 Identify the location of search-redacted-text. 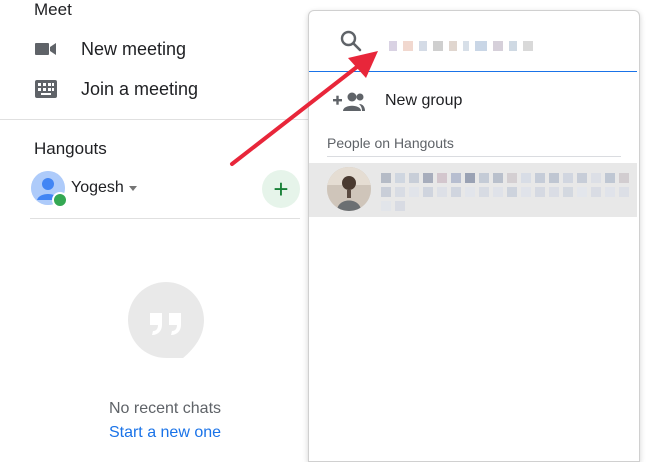
(461, 46).